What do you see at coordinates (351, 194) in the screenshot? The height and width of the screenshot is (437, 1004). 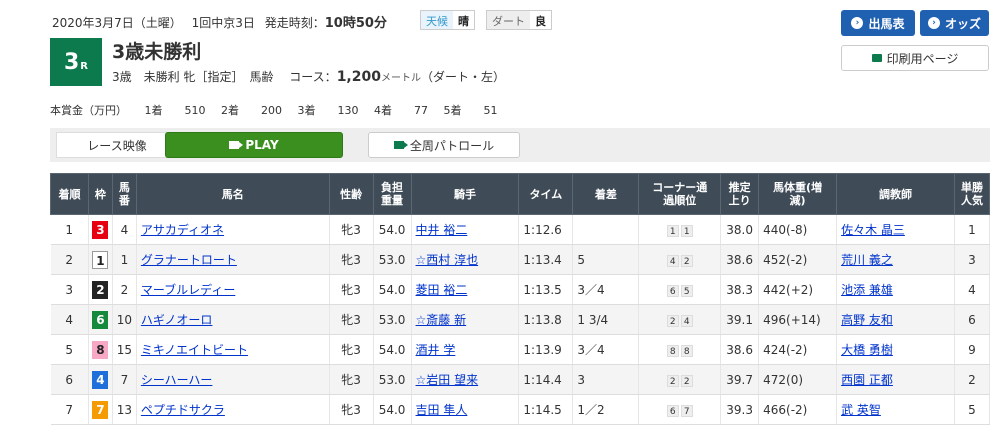 I see `col-sex-age: 性齢` at bounding box center [351, 194].